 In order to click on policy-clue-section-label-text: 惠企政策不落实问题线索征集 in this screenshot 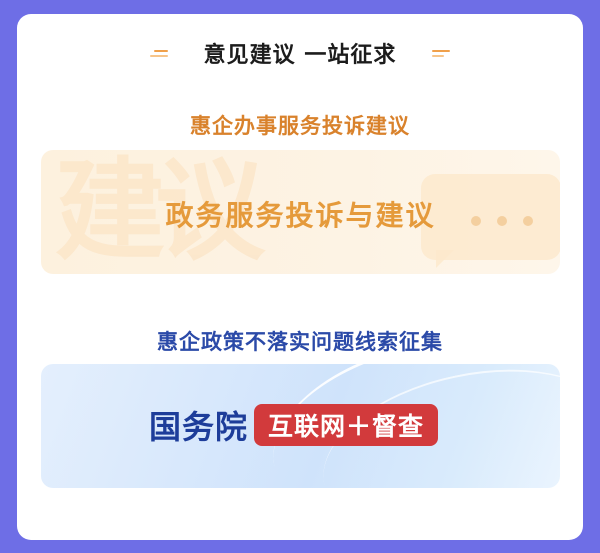, I will do `click(300, 342)`.